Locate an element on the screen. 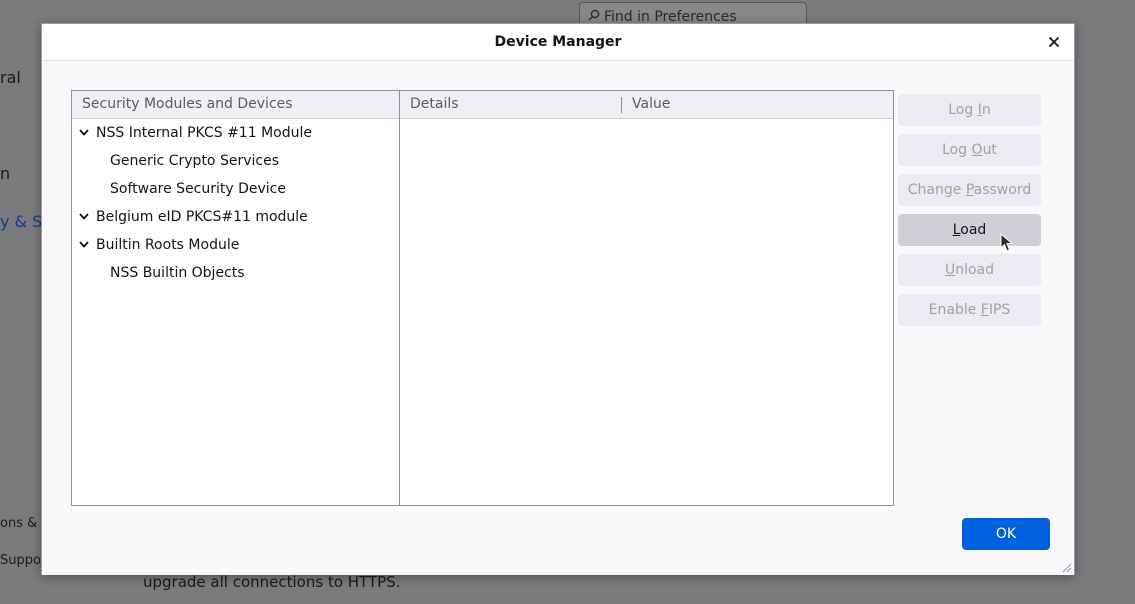  tree-row-software-security-device: Software Security Device is located at coordinates (235, 189).